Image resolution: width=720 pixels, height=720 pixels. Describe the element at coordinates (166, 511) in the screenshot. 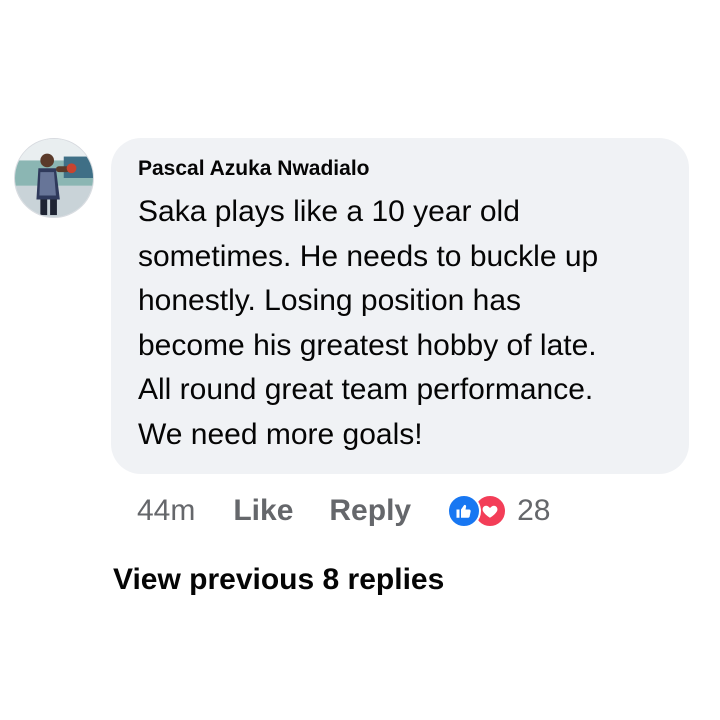

I see `comment-timestamp: 44m` at that location.